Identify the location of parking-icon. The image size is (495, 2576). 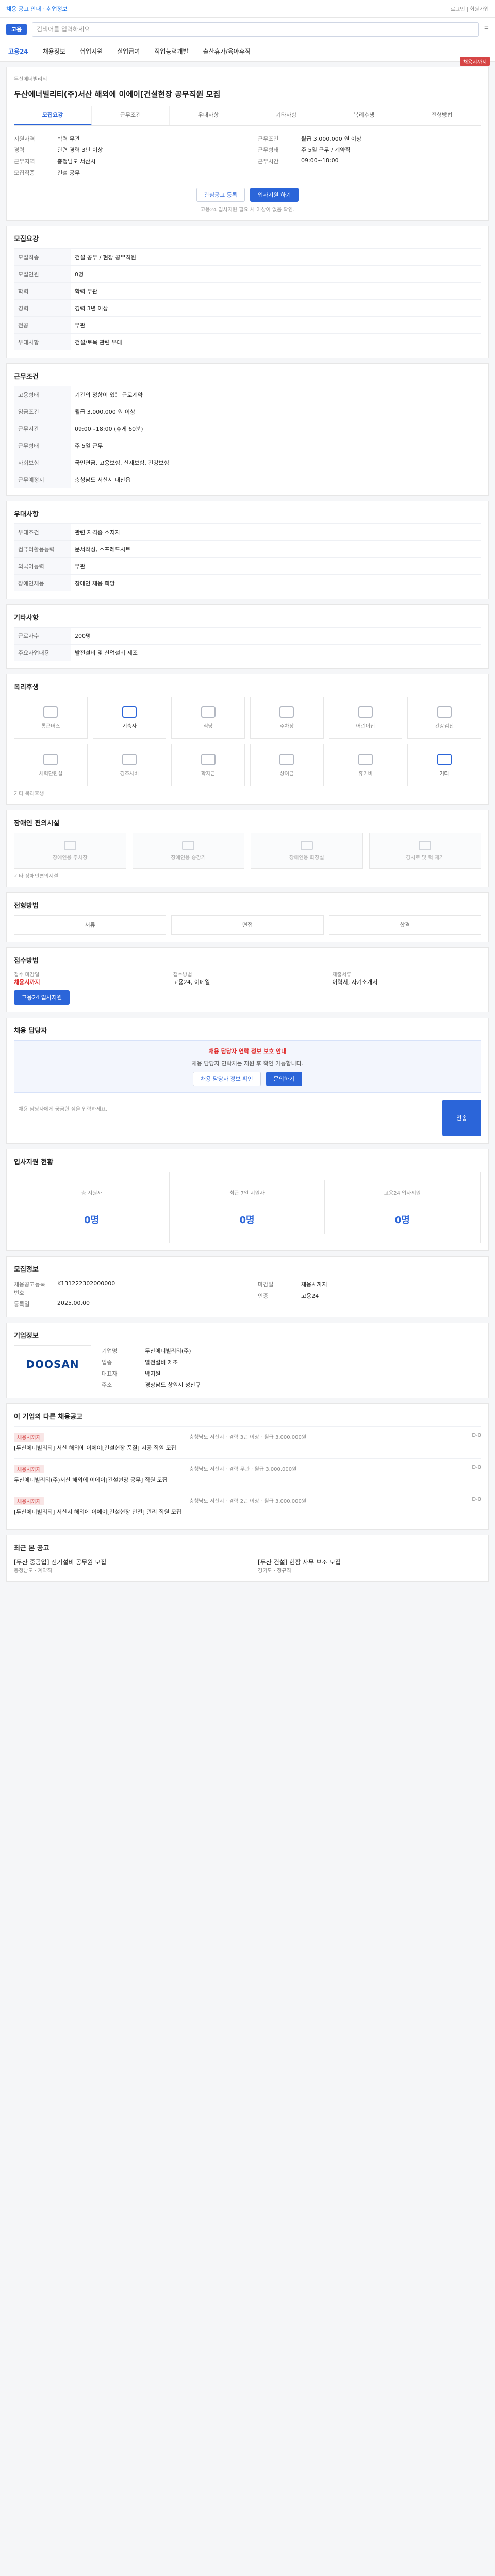
(69, 845).